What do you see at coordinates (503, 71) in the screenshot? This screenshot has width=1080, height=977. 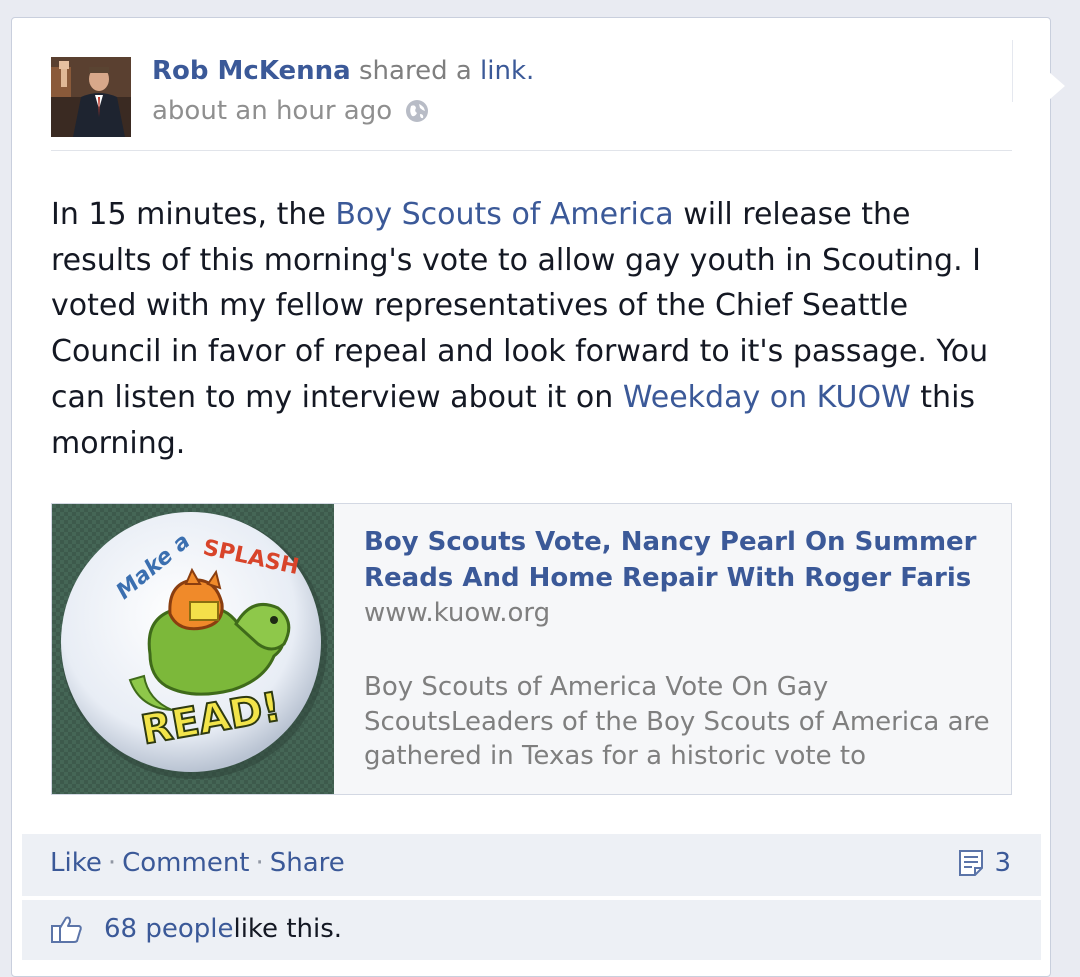 I see `shared-link-word: link` at bounding box center [503, 71].